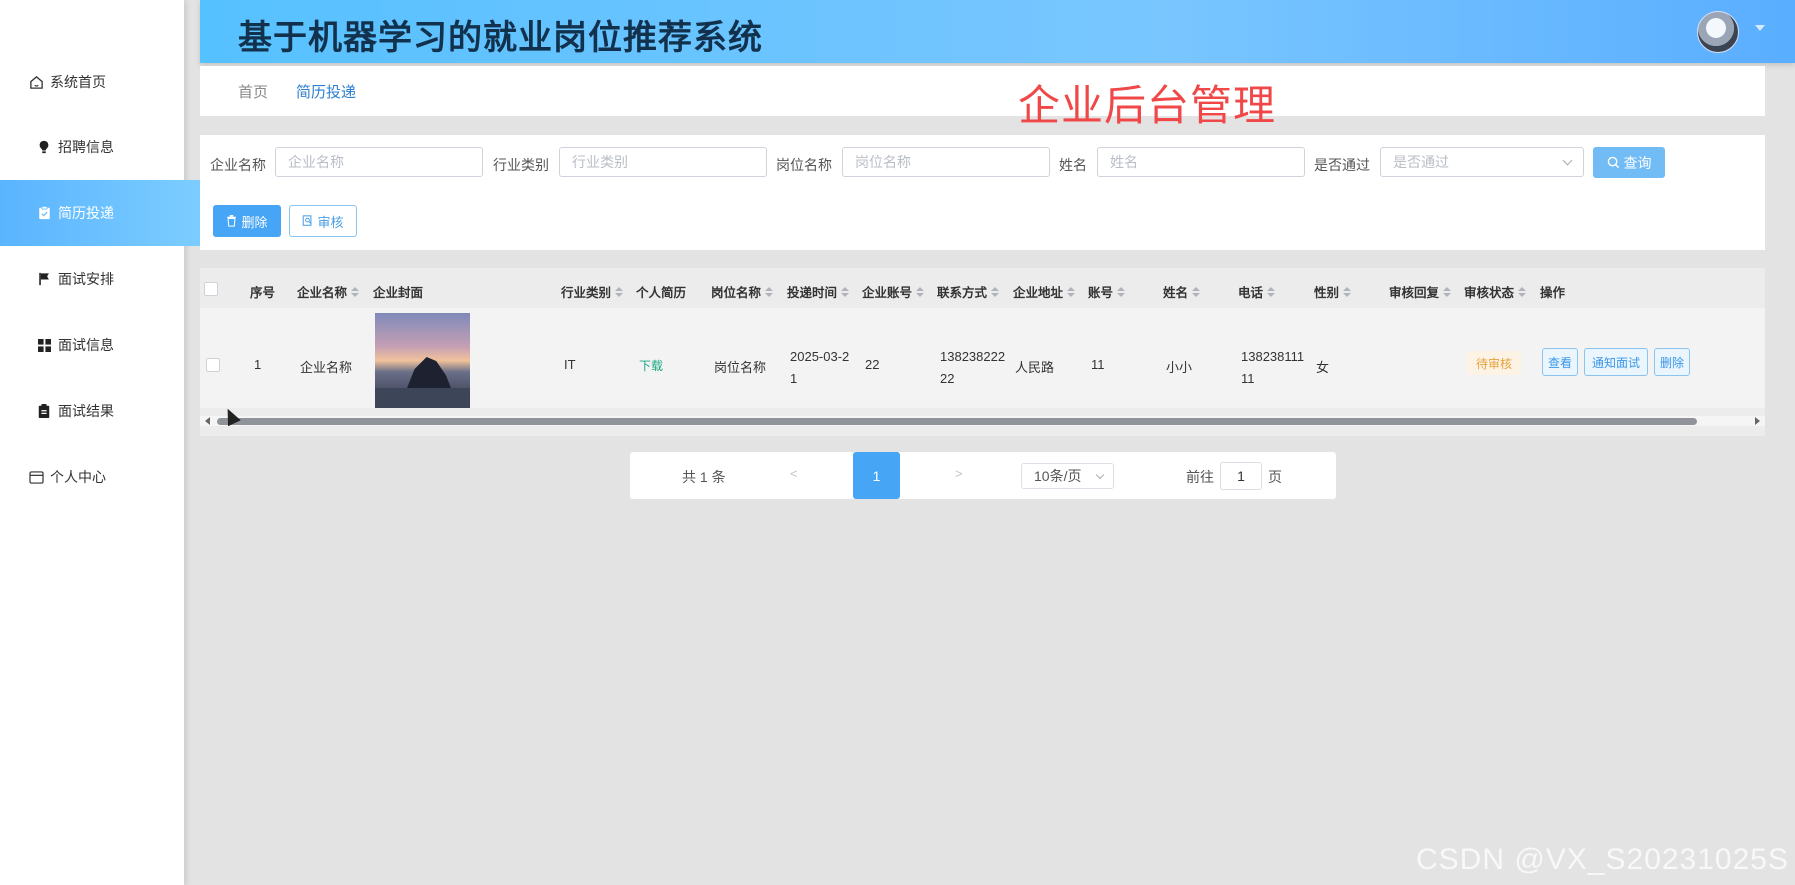 The image size is (1795, 885). What do you see at coordinates (110, 411) in the screenshot?
I see `sidebar-item-interview-result: 面试结果` at bounding box center [110, 411].